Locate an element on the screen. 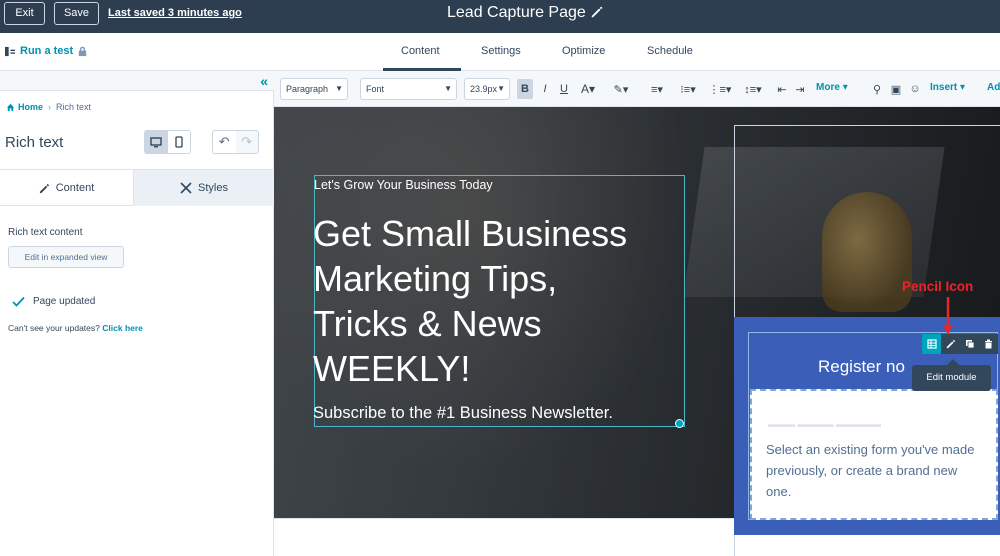 This screenshot has width=1000, height=556. font-select-value: Font is located at coordinates (375, 89).